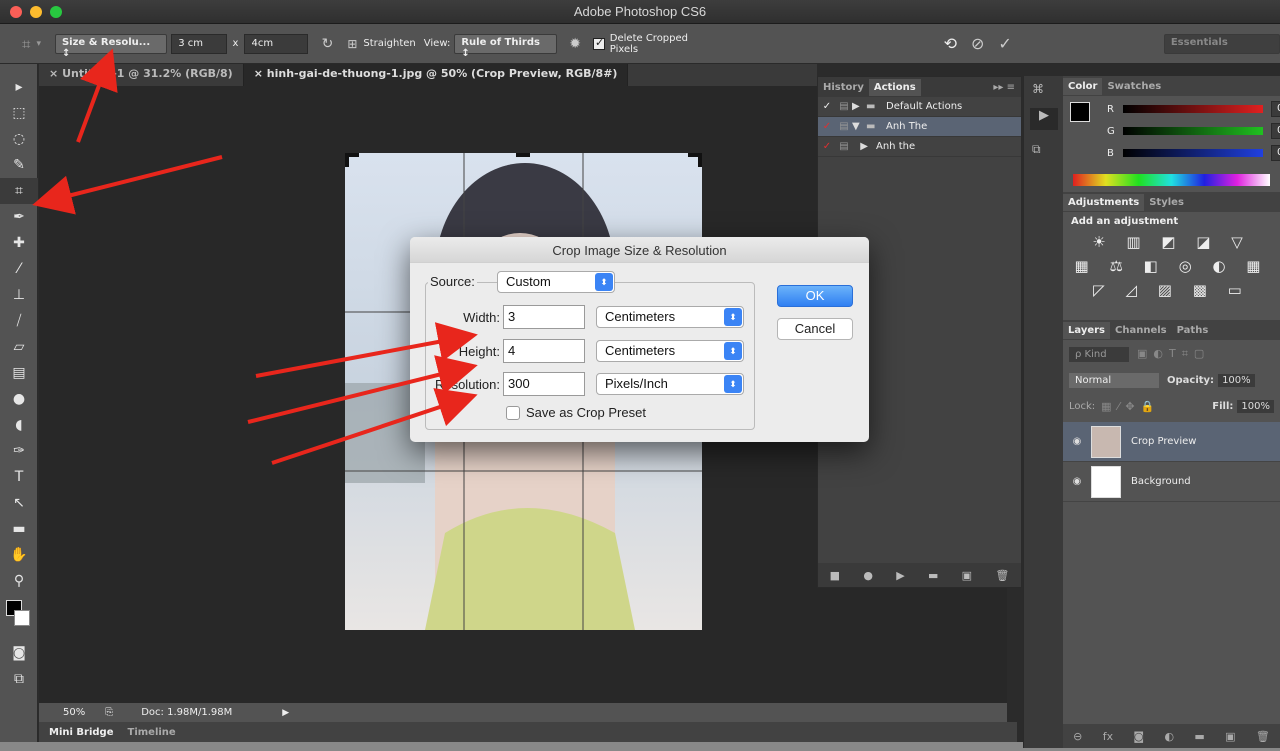 This screenshot has width=1280, height=751. Describe the element at coordinates (19, 679) in the screenshot. I see `screen-mode-icon: ⧉` at that location.